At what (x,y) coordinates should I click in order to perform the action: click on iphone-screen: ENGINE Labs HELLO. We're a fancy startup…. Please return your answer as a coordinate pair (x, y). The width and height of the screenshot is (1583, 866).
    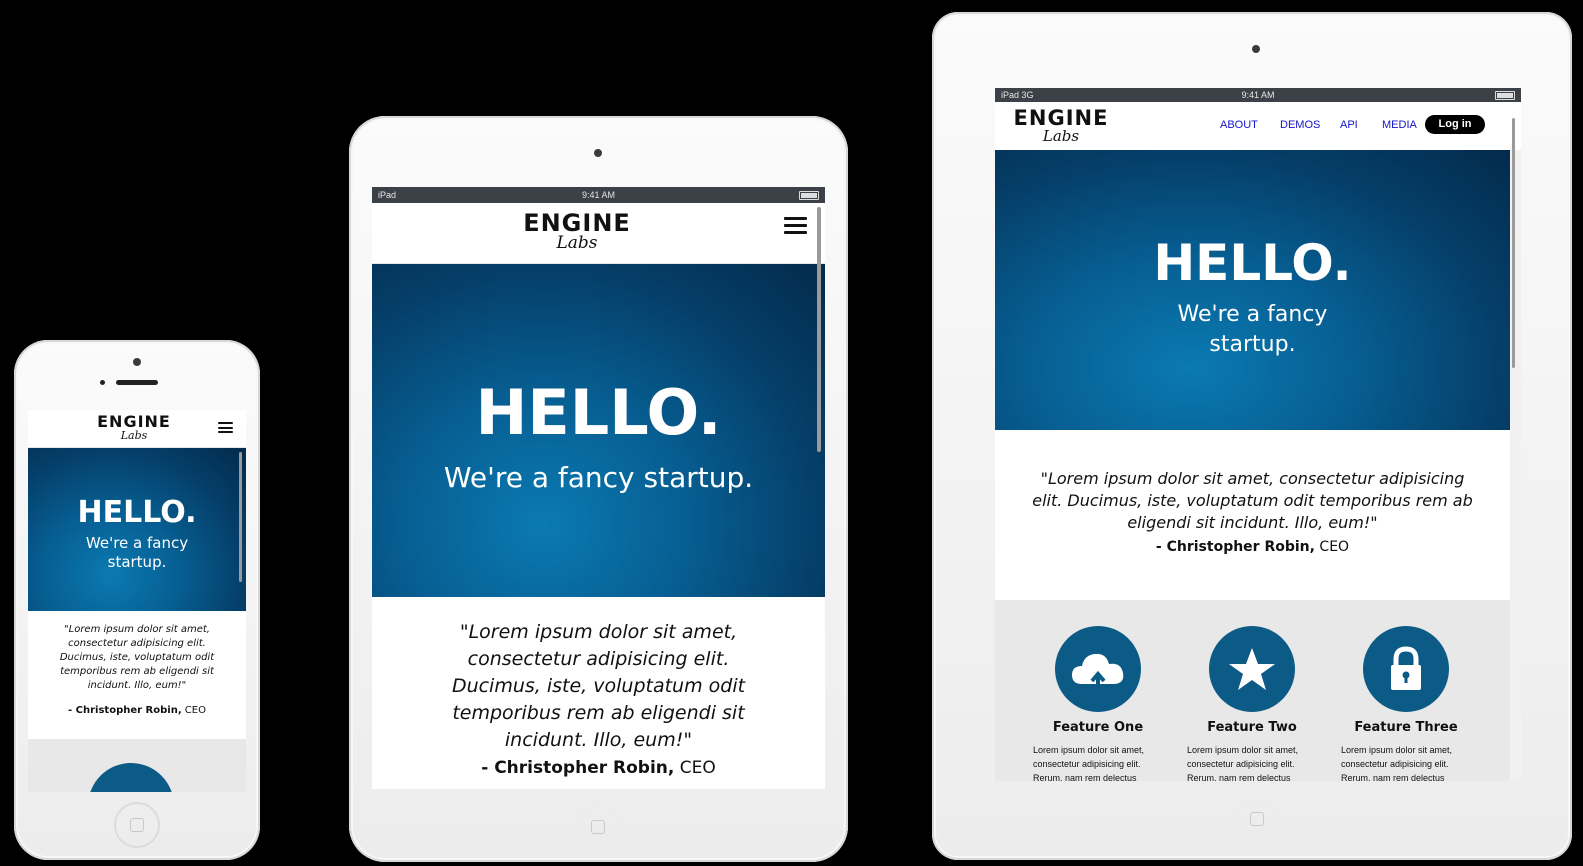
    Looking at the image, I should click on (137, 601).